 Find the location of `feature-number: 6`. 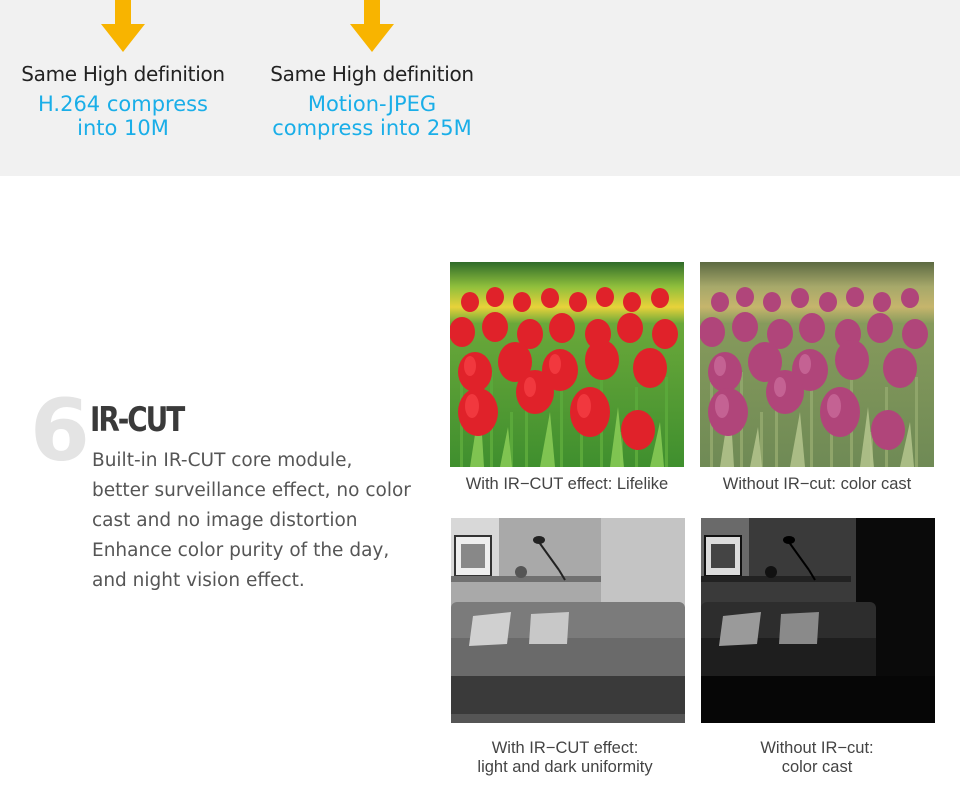

feature-number: 6 is located at coordinates (60, 431).